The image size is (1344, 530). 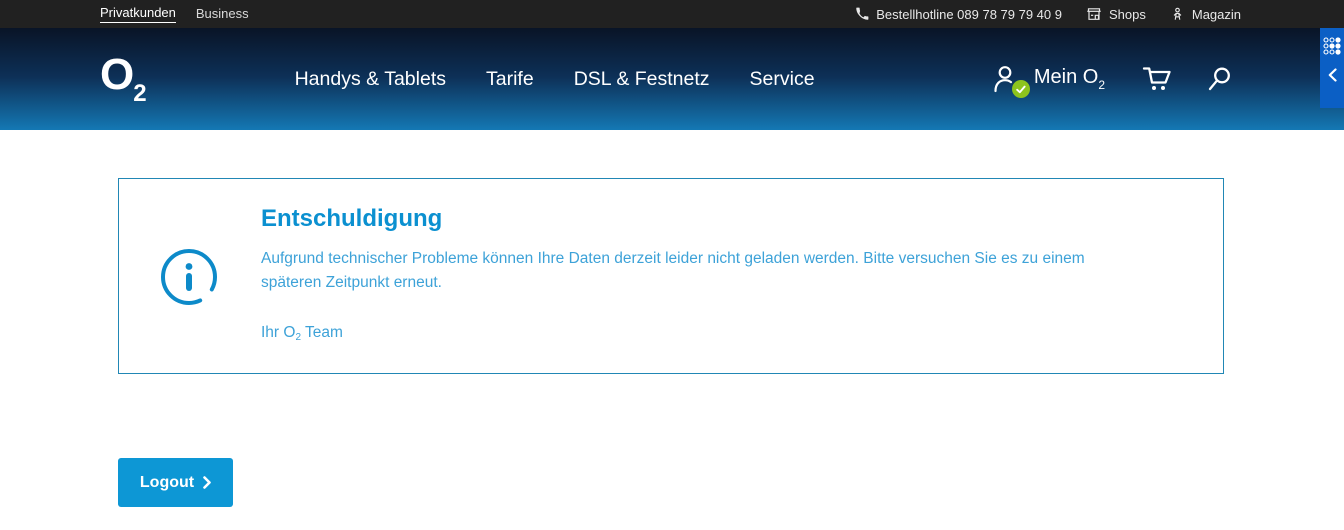 I want to click on accessibility-side-widget, so click(x=1332, y=68).